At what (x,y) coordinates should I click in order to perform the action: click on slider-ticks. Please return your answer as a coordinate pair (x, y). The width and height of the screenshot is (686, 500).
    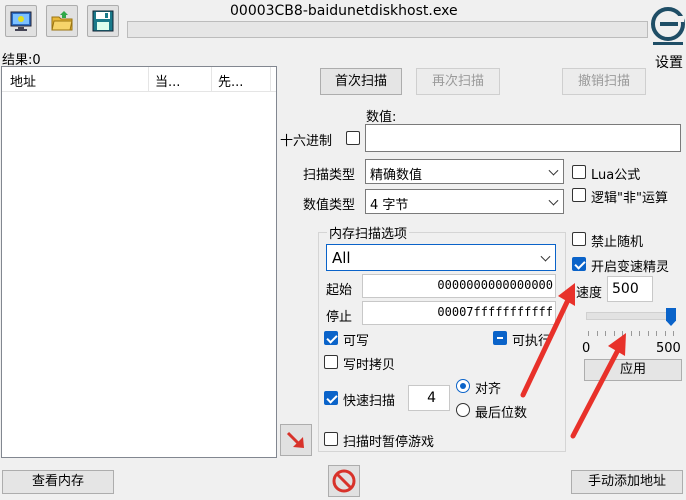
    Looking at the image, I should click on (631, 333).